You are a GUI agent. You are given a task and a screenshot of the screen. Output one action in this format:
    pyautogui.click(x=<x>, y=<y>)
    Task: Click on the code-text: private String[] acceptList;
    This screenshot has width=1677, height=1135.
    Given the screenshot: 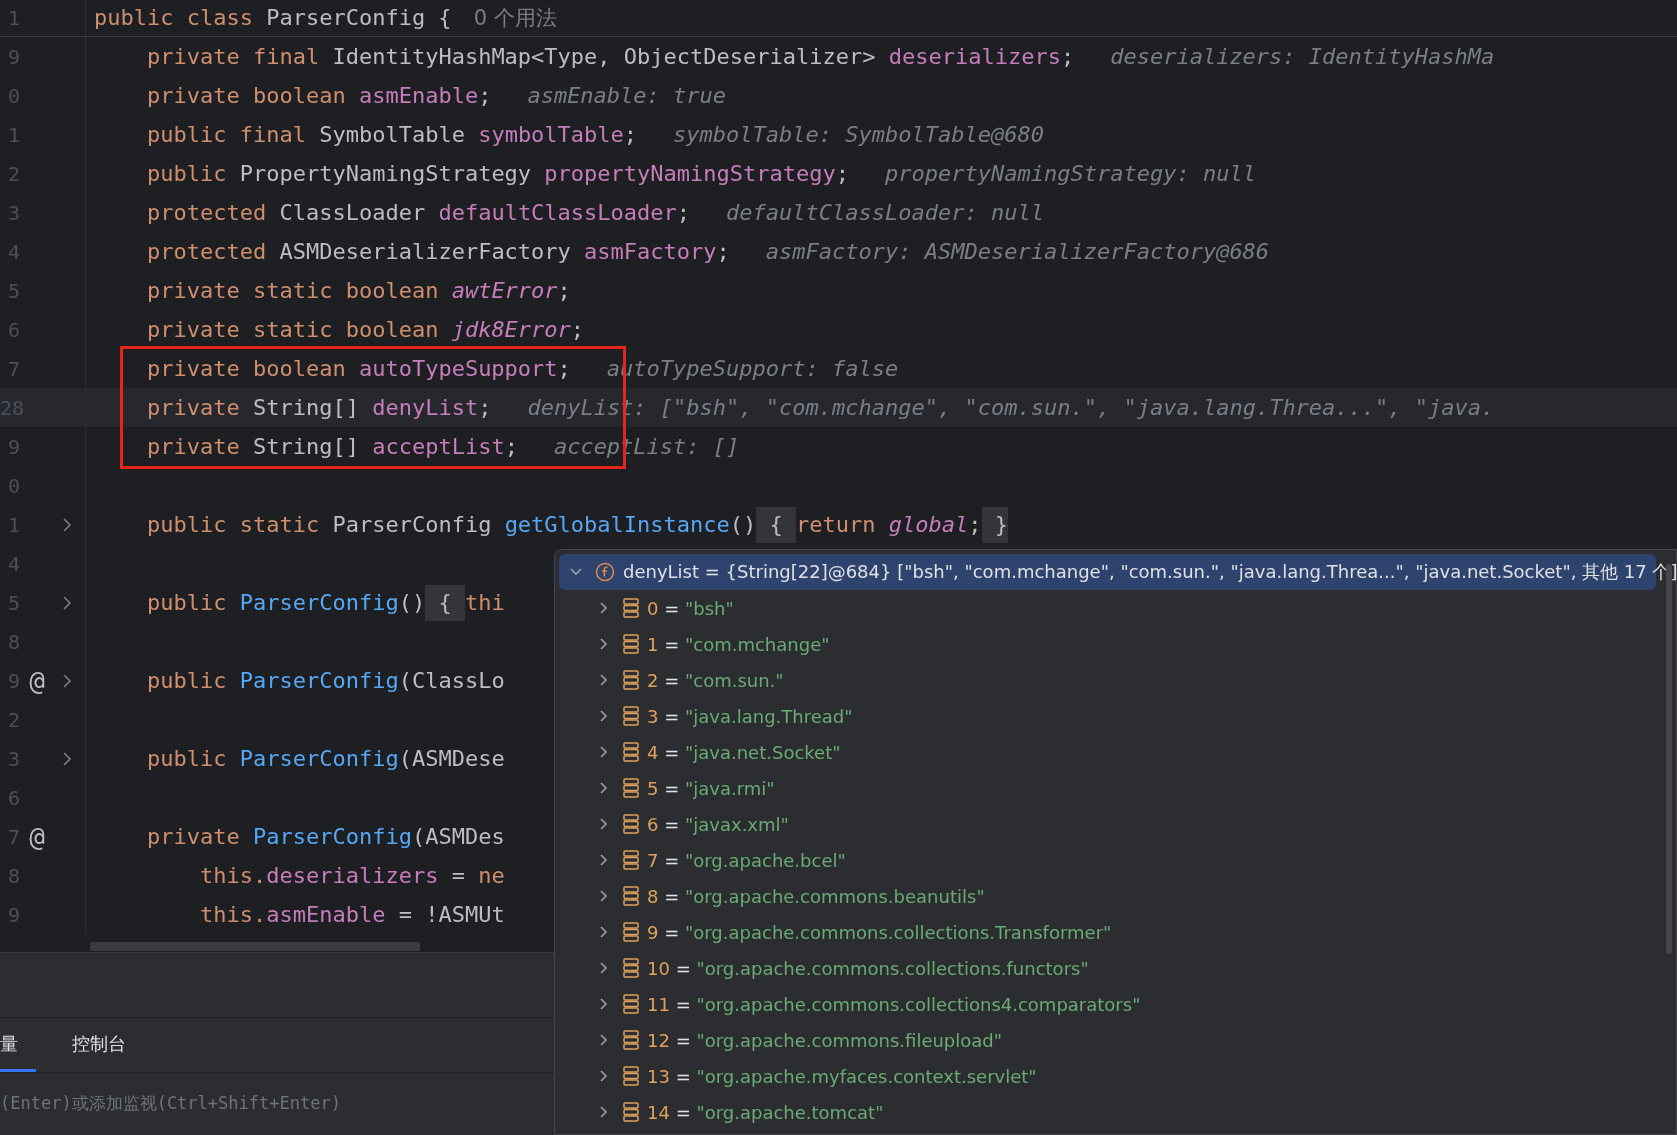 What is the action you would take?
    pyautogui.click(x=332, y=446)
    